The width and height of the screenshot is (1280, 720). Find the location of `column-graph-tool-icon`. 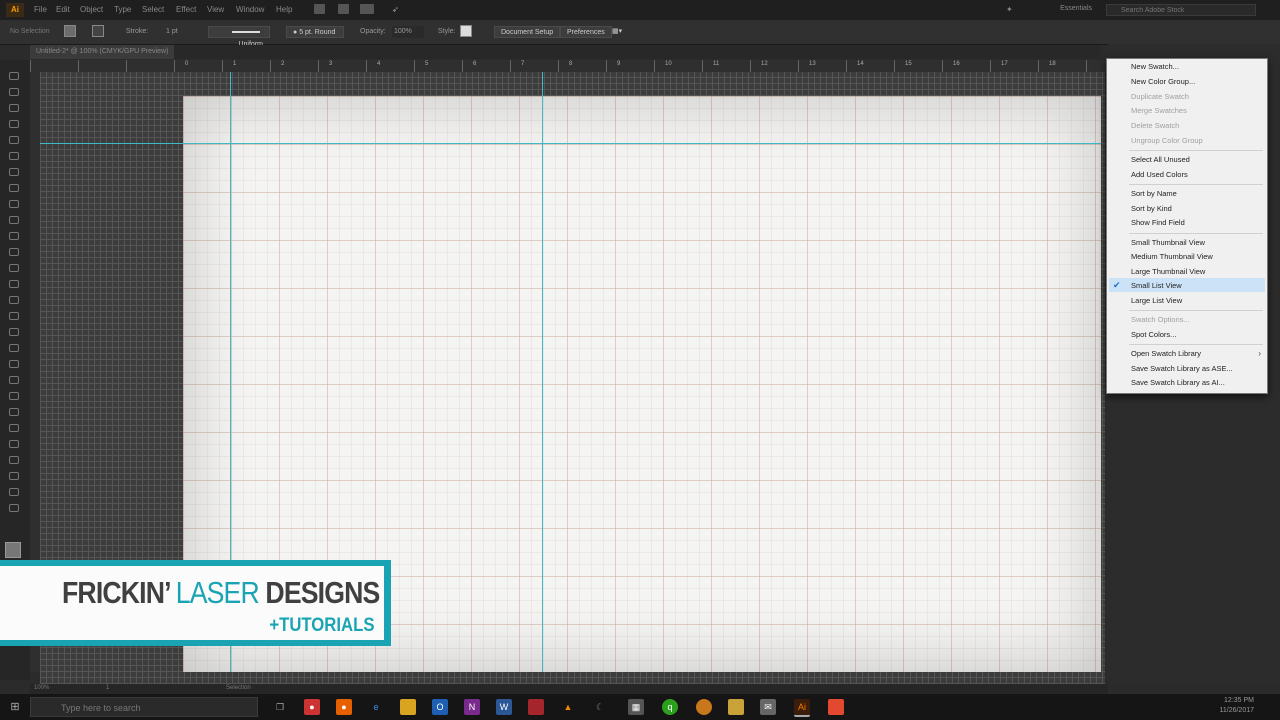

column-graph-tool-icon is located at coordinates (14, 444).